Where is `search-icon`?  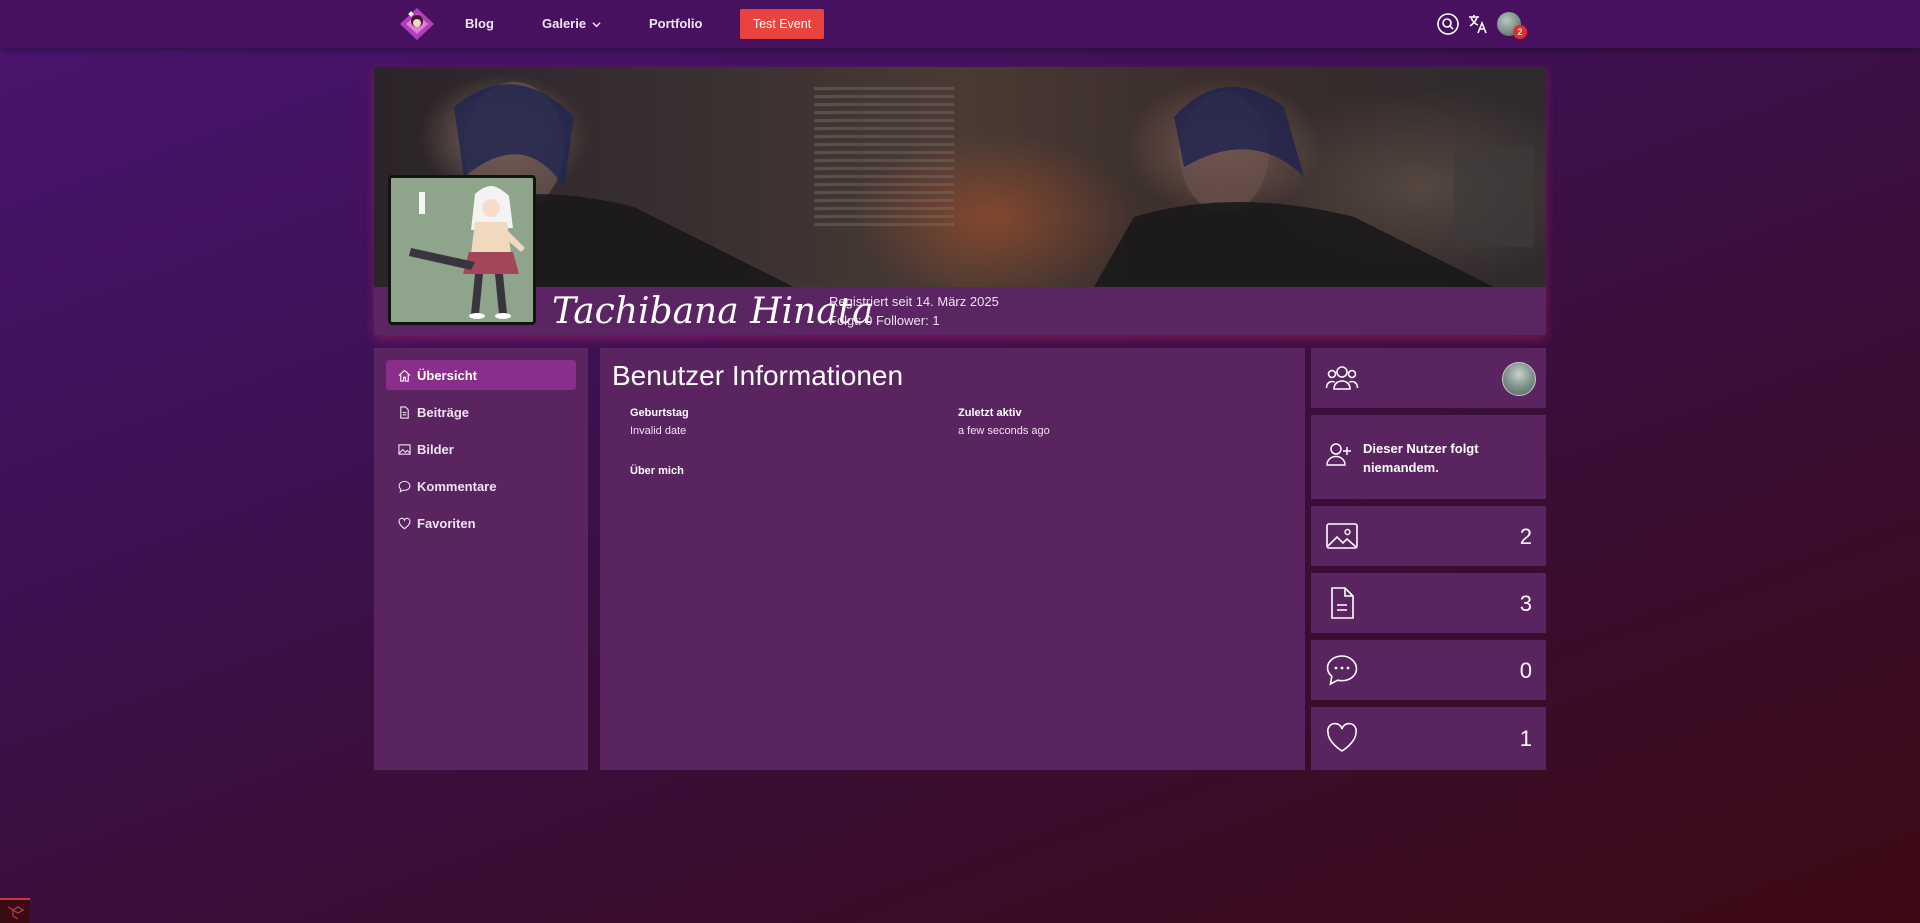 search-icon is located at coordinates (1448, 24).